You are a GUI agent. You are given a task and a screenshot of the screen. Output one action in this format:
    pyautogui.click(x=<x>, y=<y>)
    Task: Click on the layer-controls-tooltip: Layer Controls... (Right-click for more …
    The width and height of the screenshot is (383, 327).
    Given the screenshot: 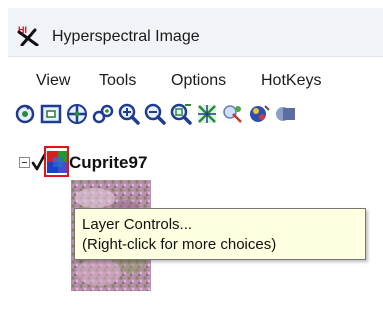 What is the action you would take?
    pyautogui.click(x=220, y=234)
    